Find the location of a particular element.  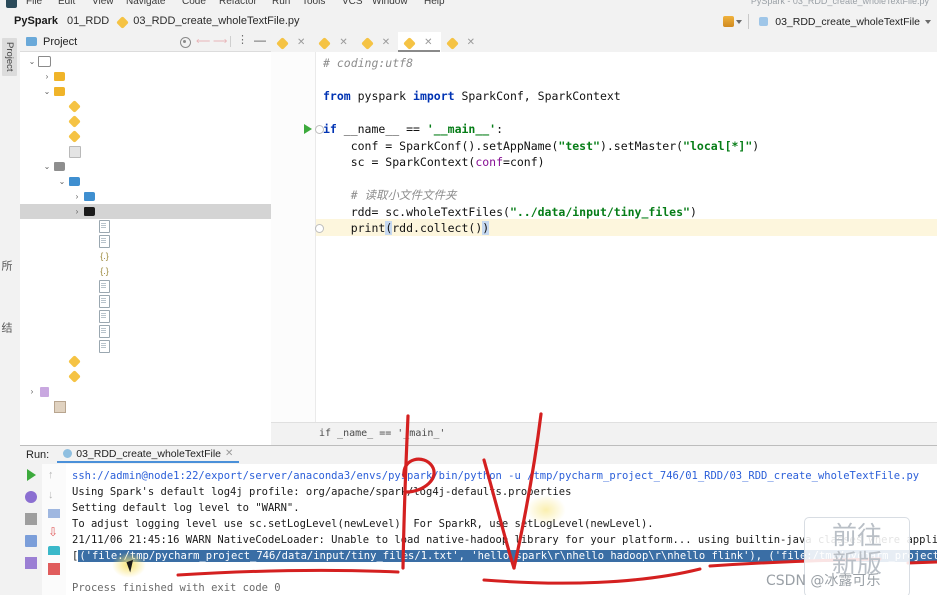

select-opened-file-icon is located at coordinates (185, 42).